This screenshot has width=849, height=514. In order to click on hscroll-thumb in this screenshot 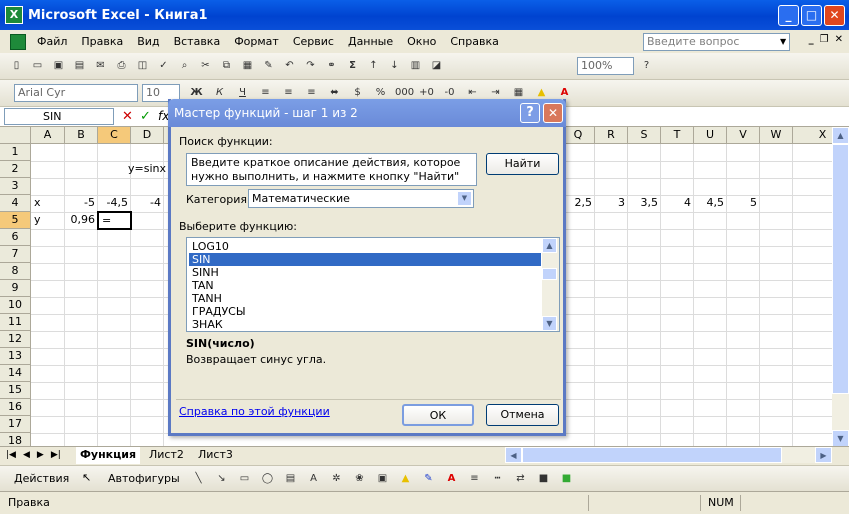, I will do `click(652, 455)`.